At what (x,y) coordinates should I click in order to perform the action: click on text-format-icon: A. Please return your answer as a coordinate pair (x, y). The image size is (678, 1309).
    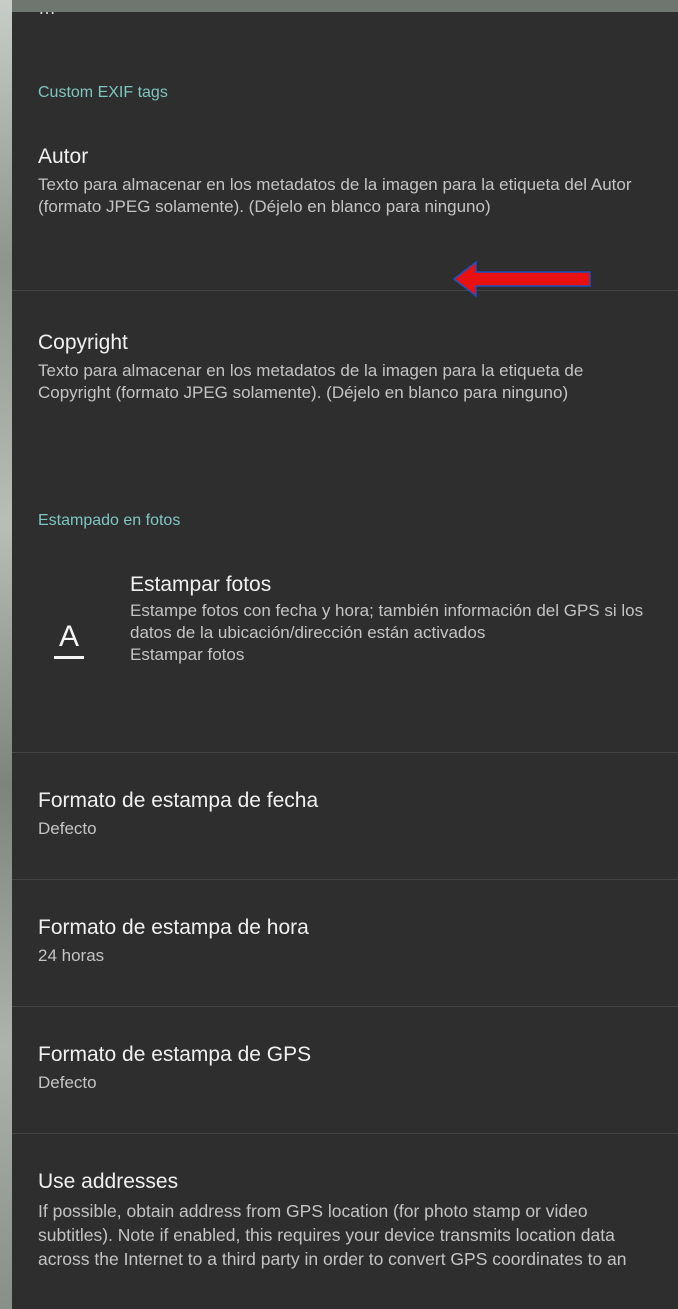
    Looking at the image, I should click on (69, 642).